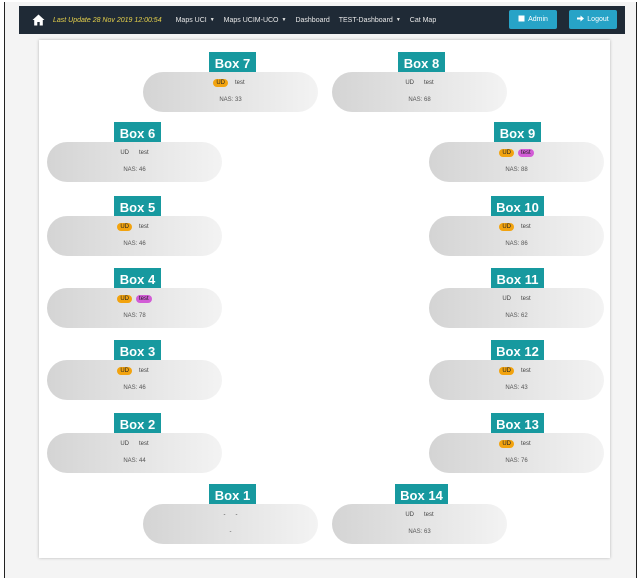 Image resolution: width=638 pixels, height=581 pixels. What do you see at coordinates (419, 92) in the screenshot?
I see `box-status-pill: UD test NAS: 68` at bounding box center [419, 92].